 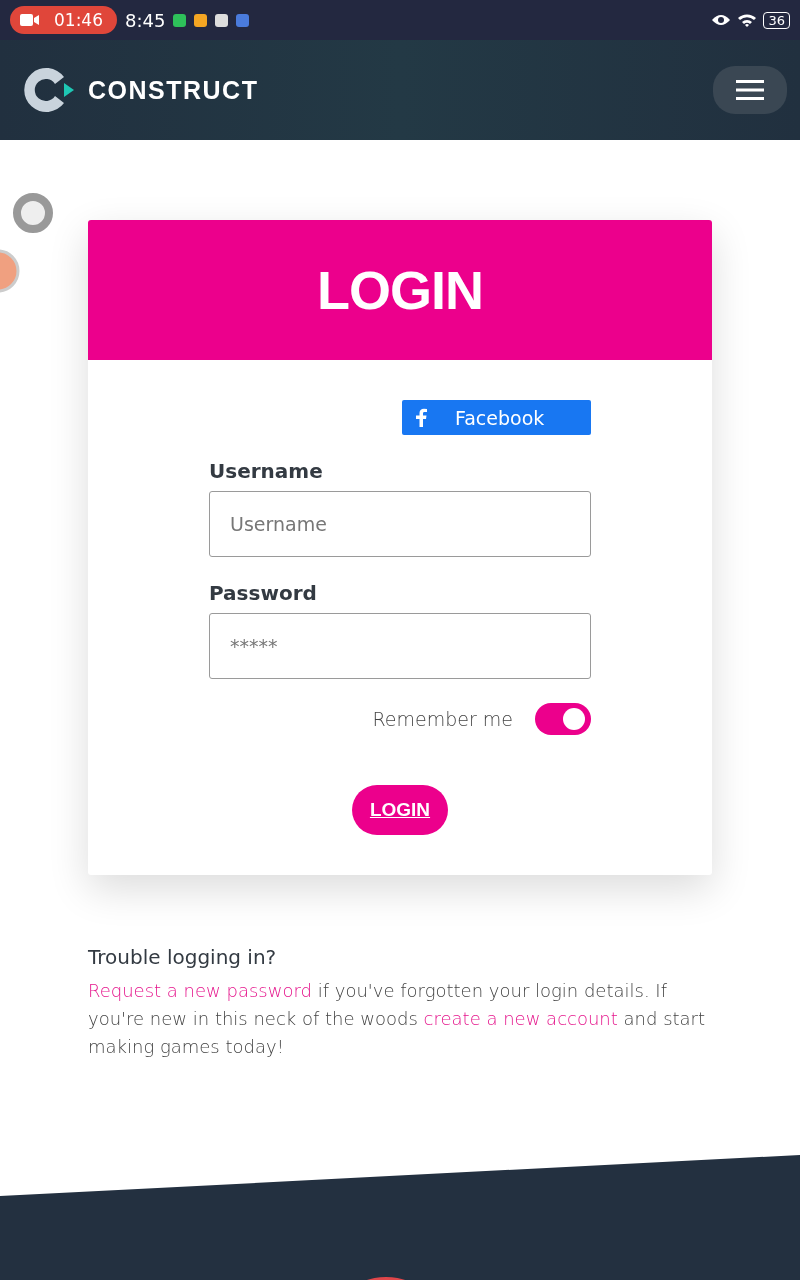 What do you see at coordinates (266, 471) in the screenshot?
I see `field-label: Username` at bounding box center [266, 471].